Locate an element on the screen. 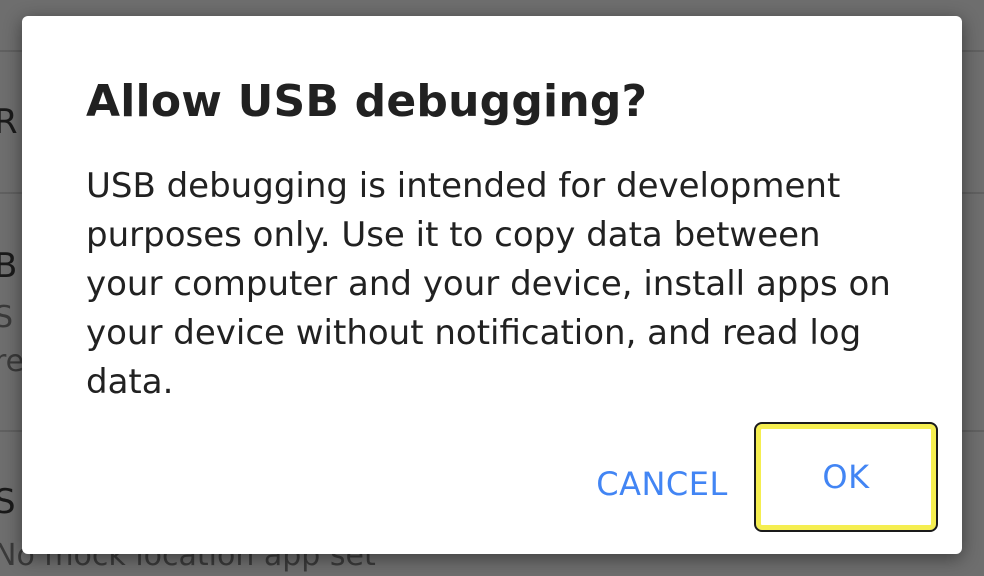  dialog-title: Allow USB debugging? is located at coordinates (367, 101).